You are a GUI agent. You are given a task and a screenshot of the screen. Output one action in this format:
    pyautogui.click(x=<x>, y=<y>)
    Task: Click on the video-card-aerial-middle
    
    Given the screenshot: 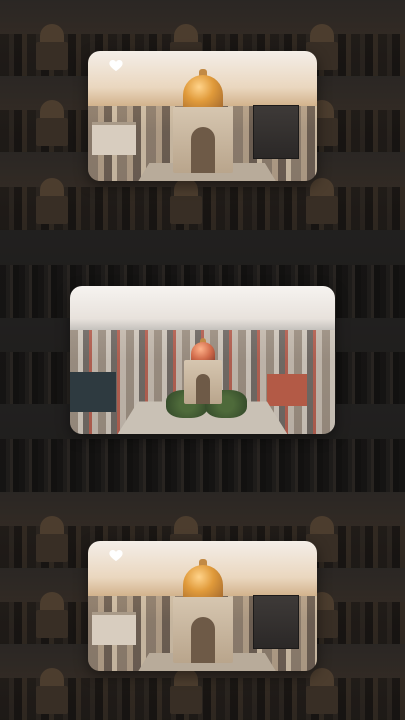 What is the action you would take?
    pyautogui.click(x=202, y=360)
    